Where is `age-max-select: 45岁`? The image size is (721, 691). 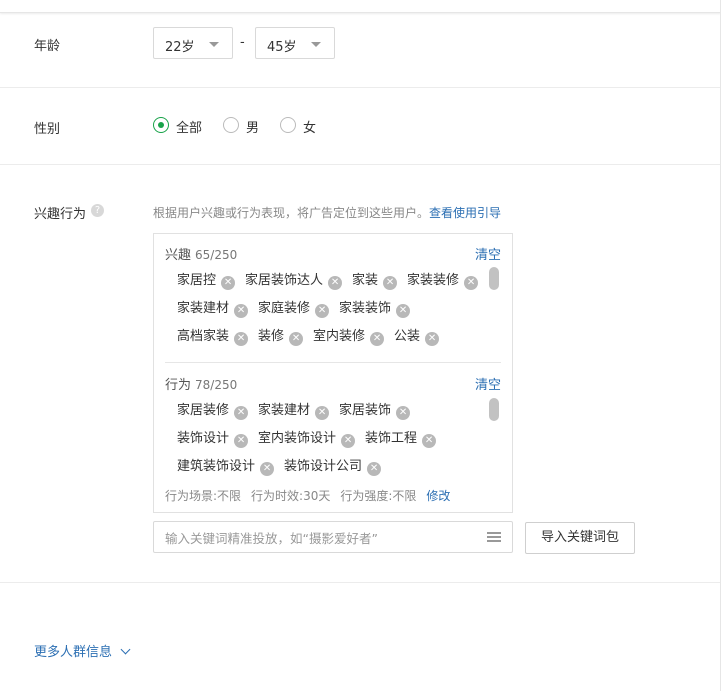
age-max-select: 45岁 is located at coordinates (295, 43).